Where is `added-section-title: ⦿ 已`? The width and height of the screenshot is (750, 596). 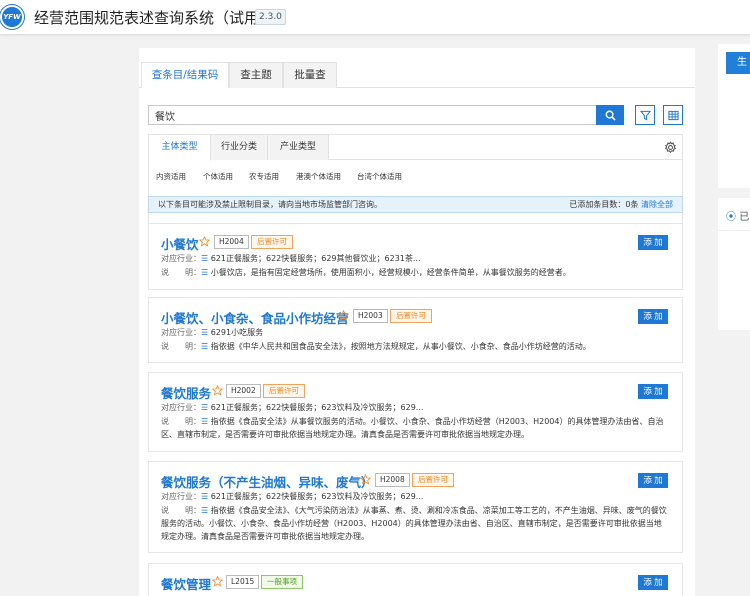
added-section-title: ⦿ 已 is located at coordinates (738, 217).